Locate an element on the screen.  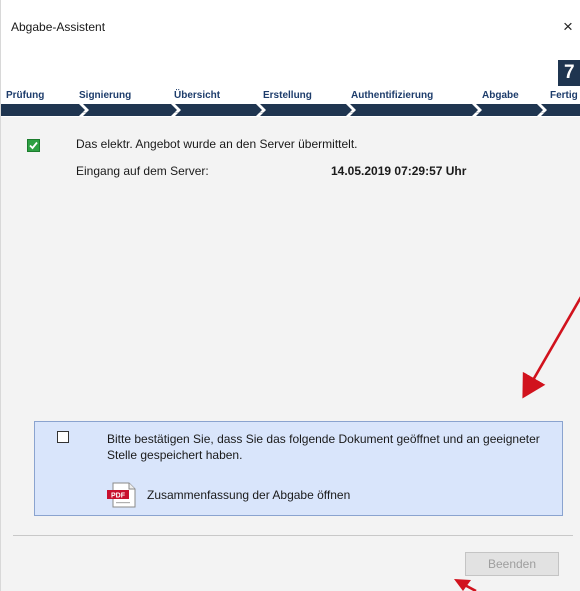
confirm-checkbox is located at coordinates (63, 437).